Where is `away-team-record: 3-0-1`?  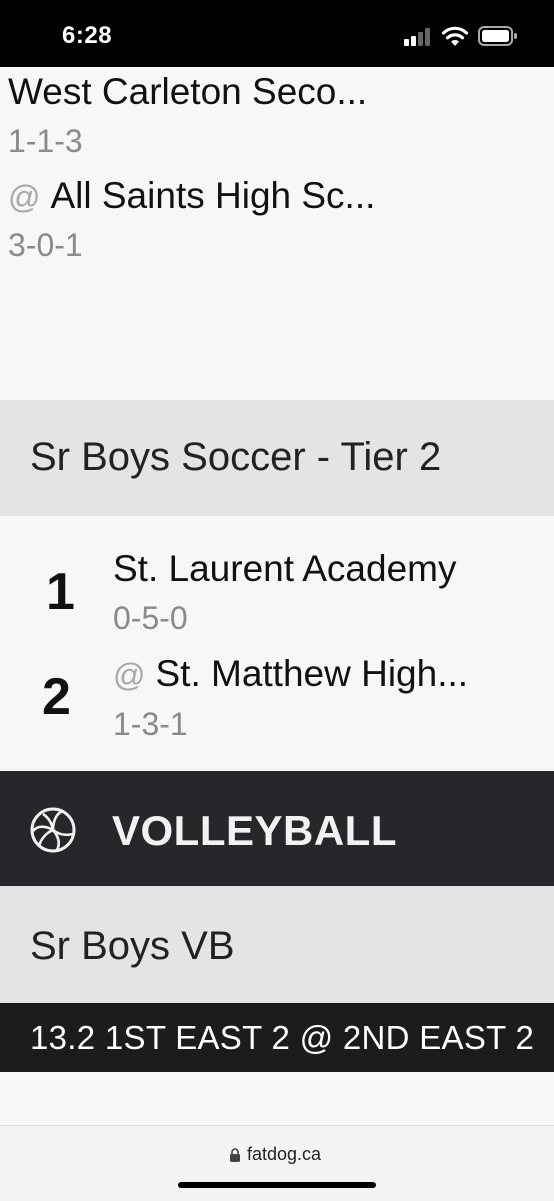 away-team-record: 3-0-1 is located at coordinates (45, 245).